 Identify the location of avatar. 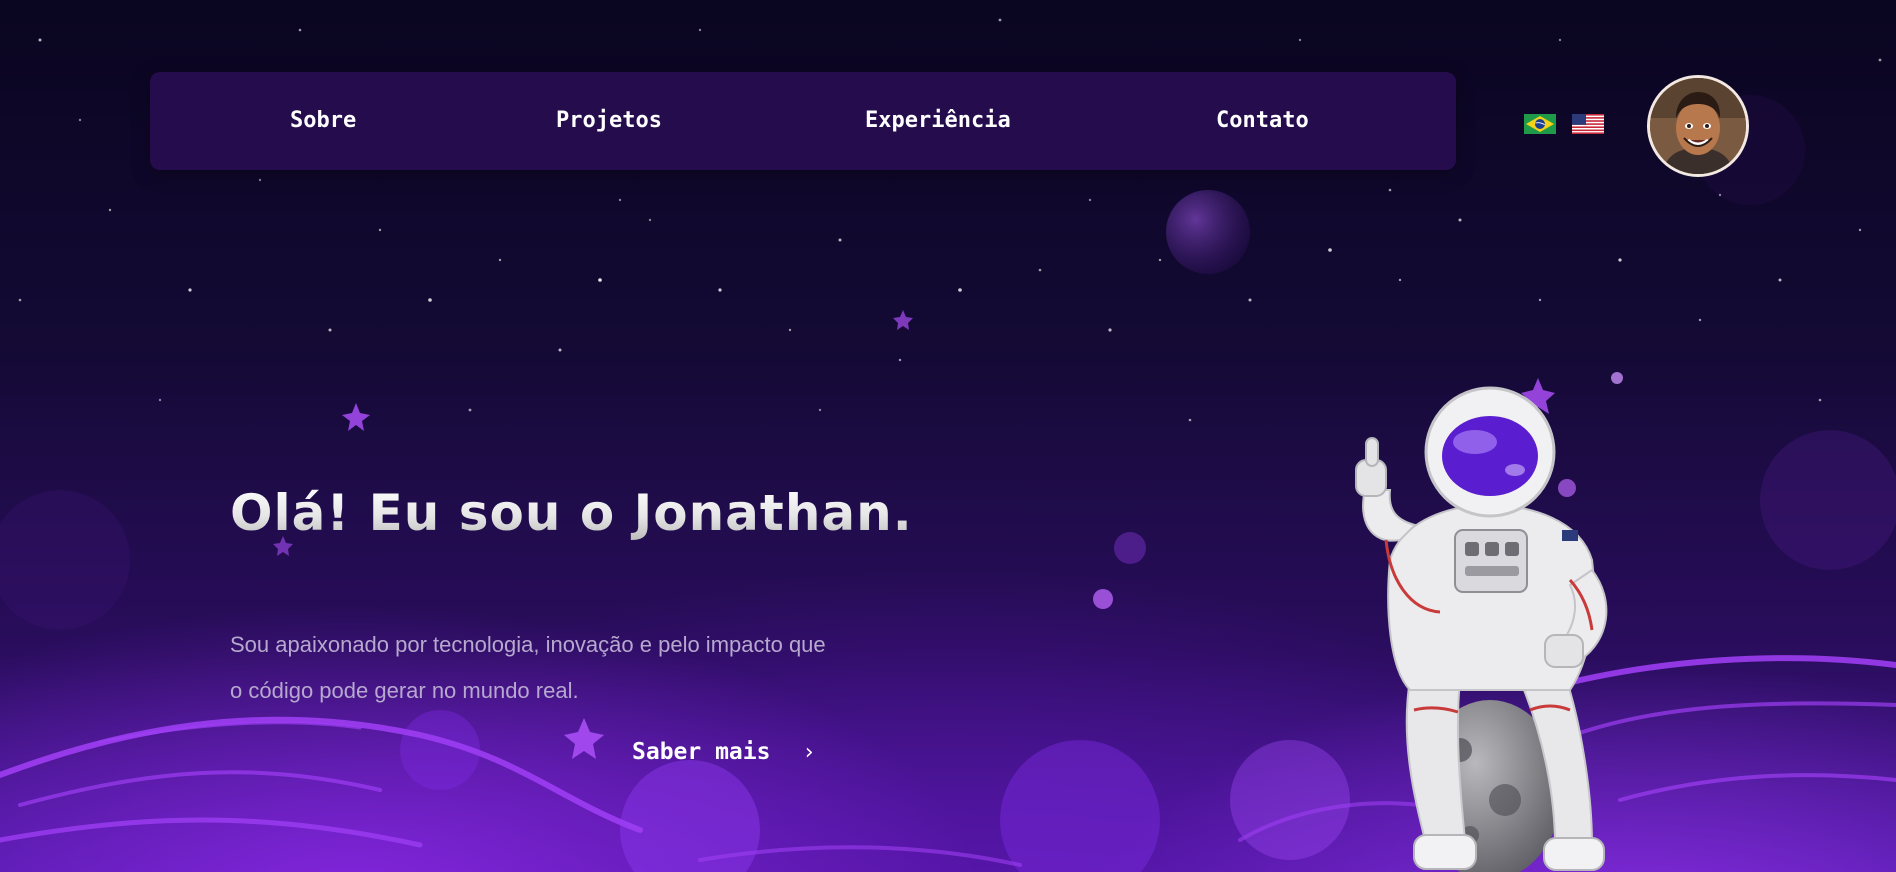
(1698, 126).